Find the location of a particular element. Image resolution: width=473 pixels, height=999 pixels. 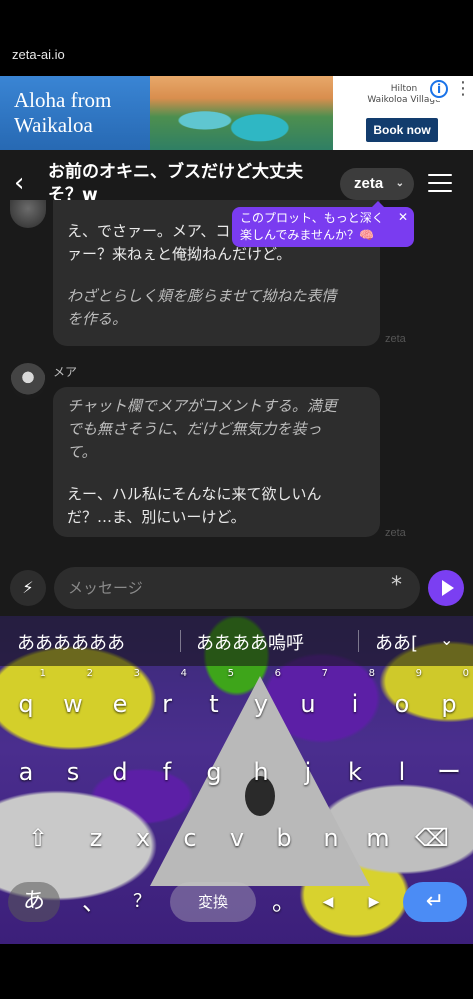

key-x: x is located at coordinates (143, 838).